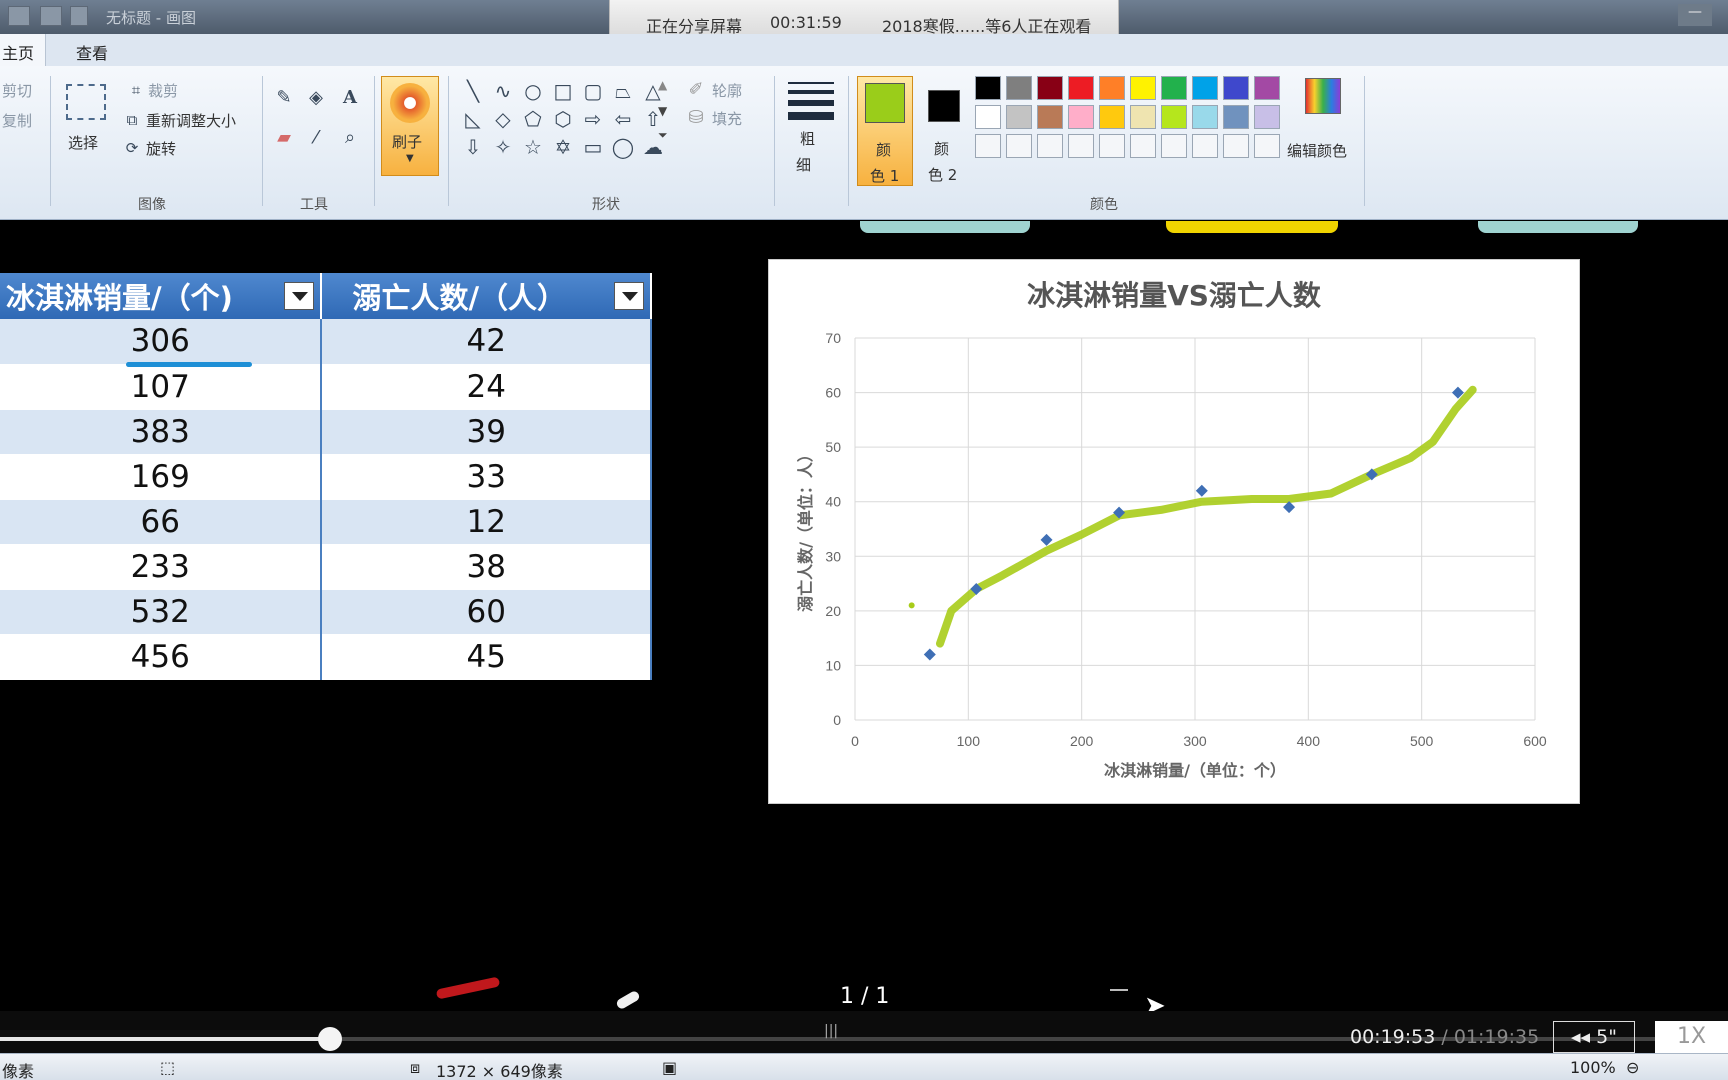  I want to click on undo-icon, so click(19, 16).